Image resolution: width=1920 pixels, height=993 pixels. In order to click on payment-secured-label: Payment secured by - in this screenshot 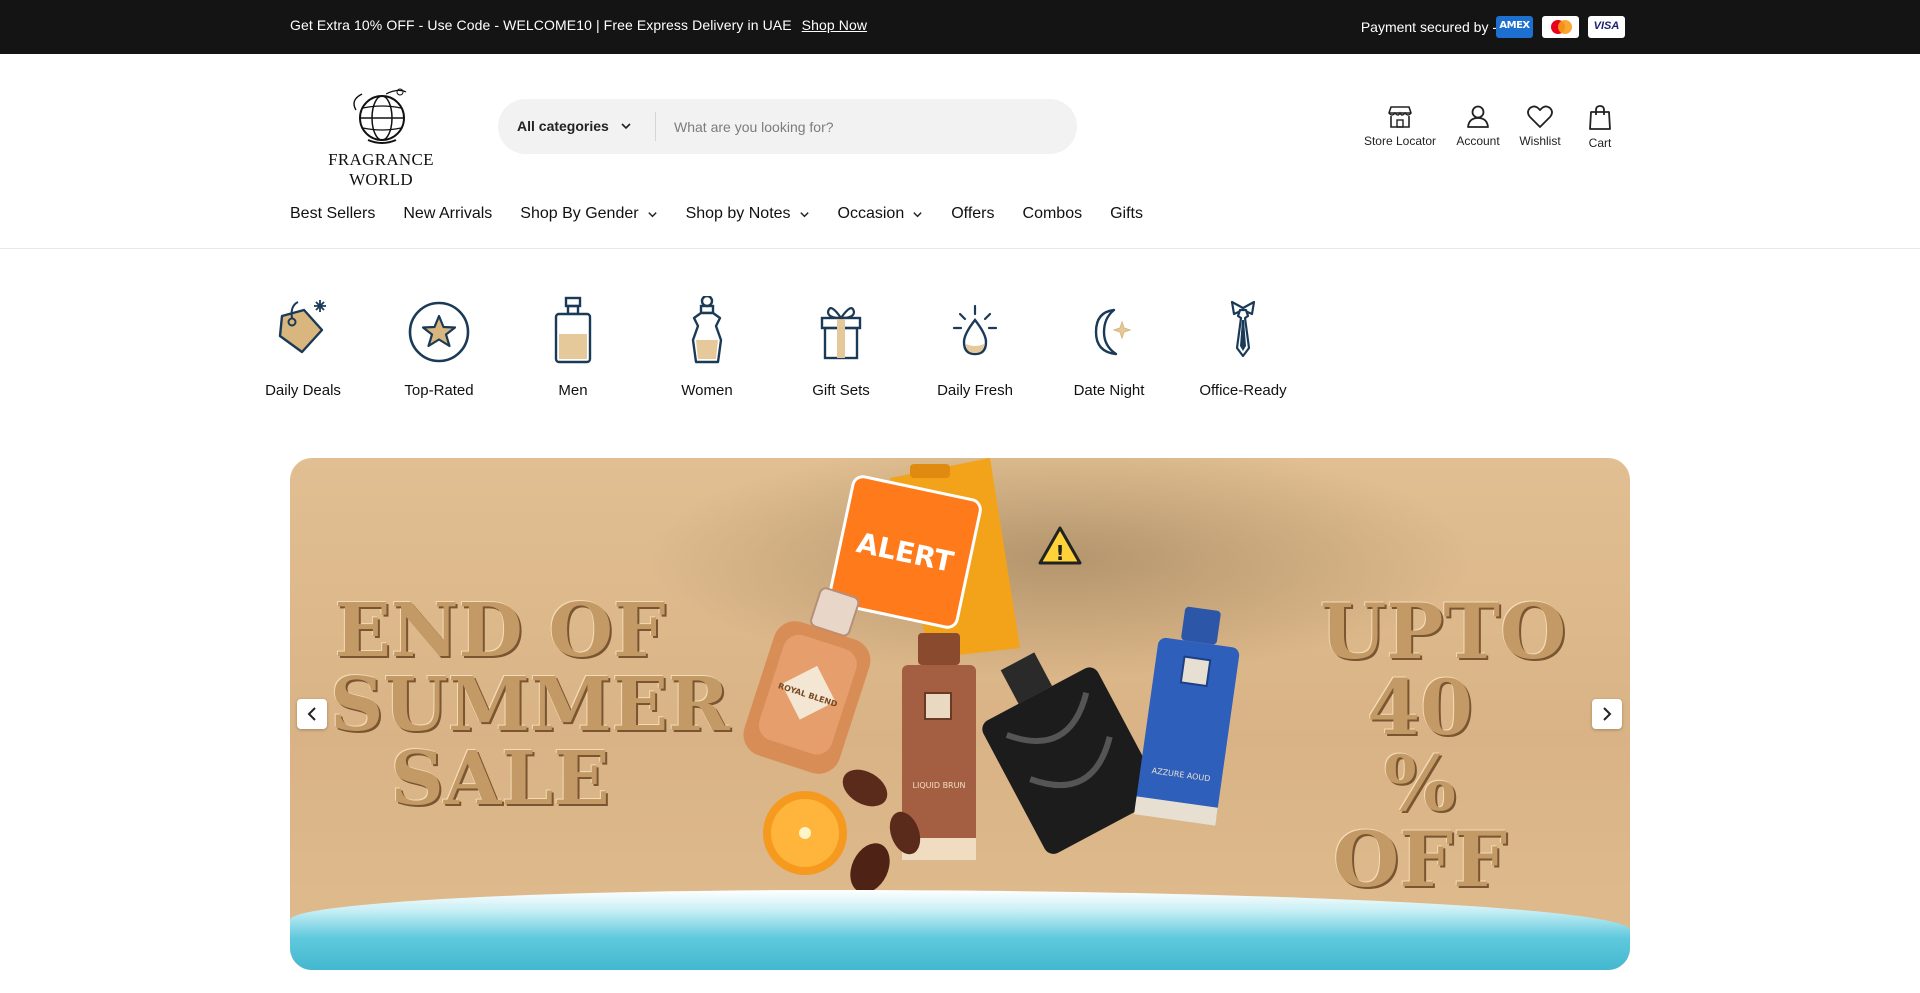, I will do `click(1428, 27)`.